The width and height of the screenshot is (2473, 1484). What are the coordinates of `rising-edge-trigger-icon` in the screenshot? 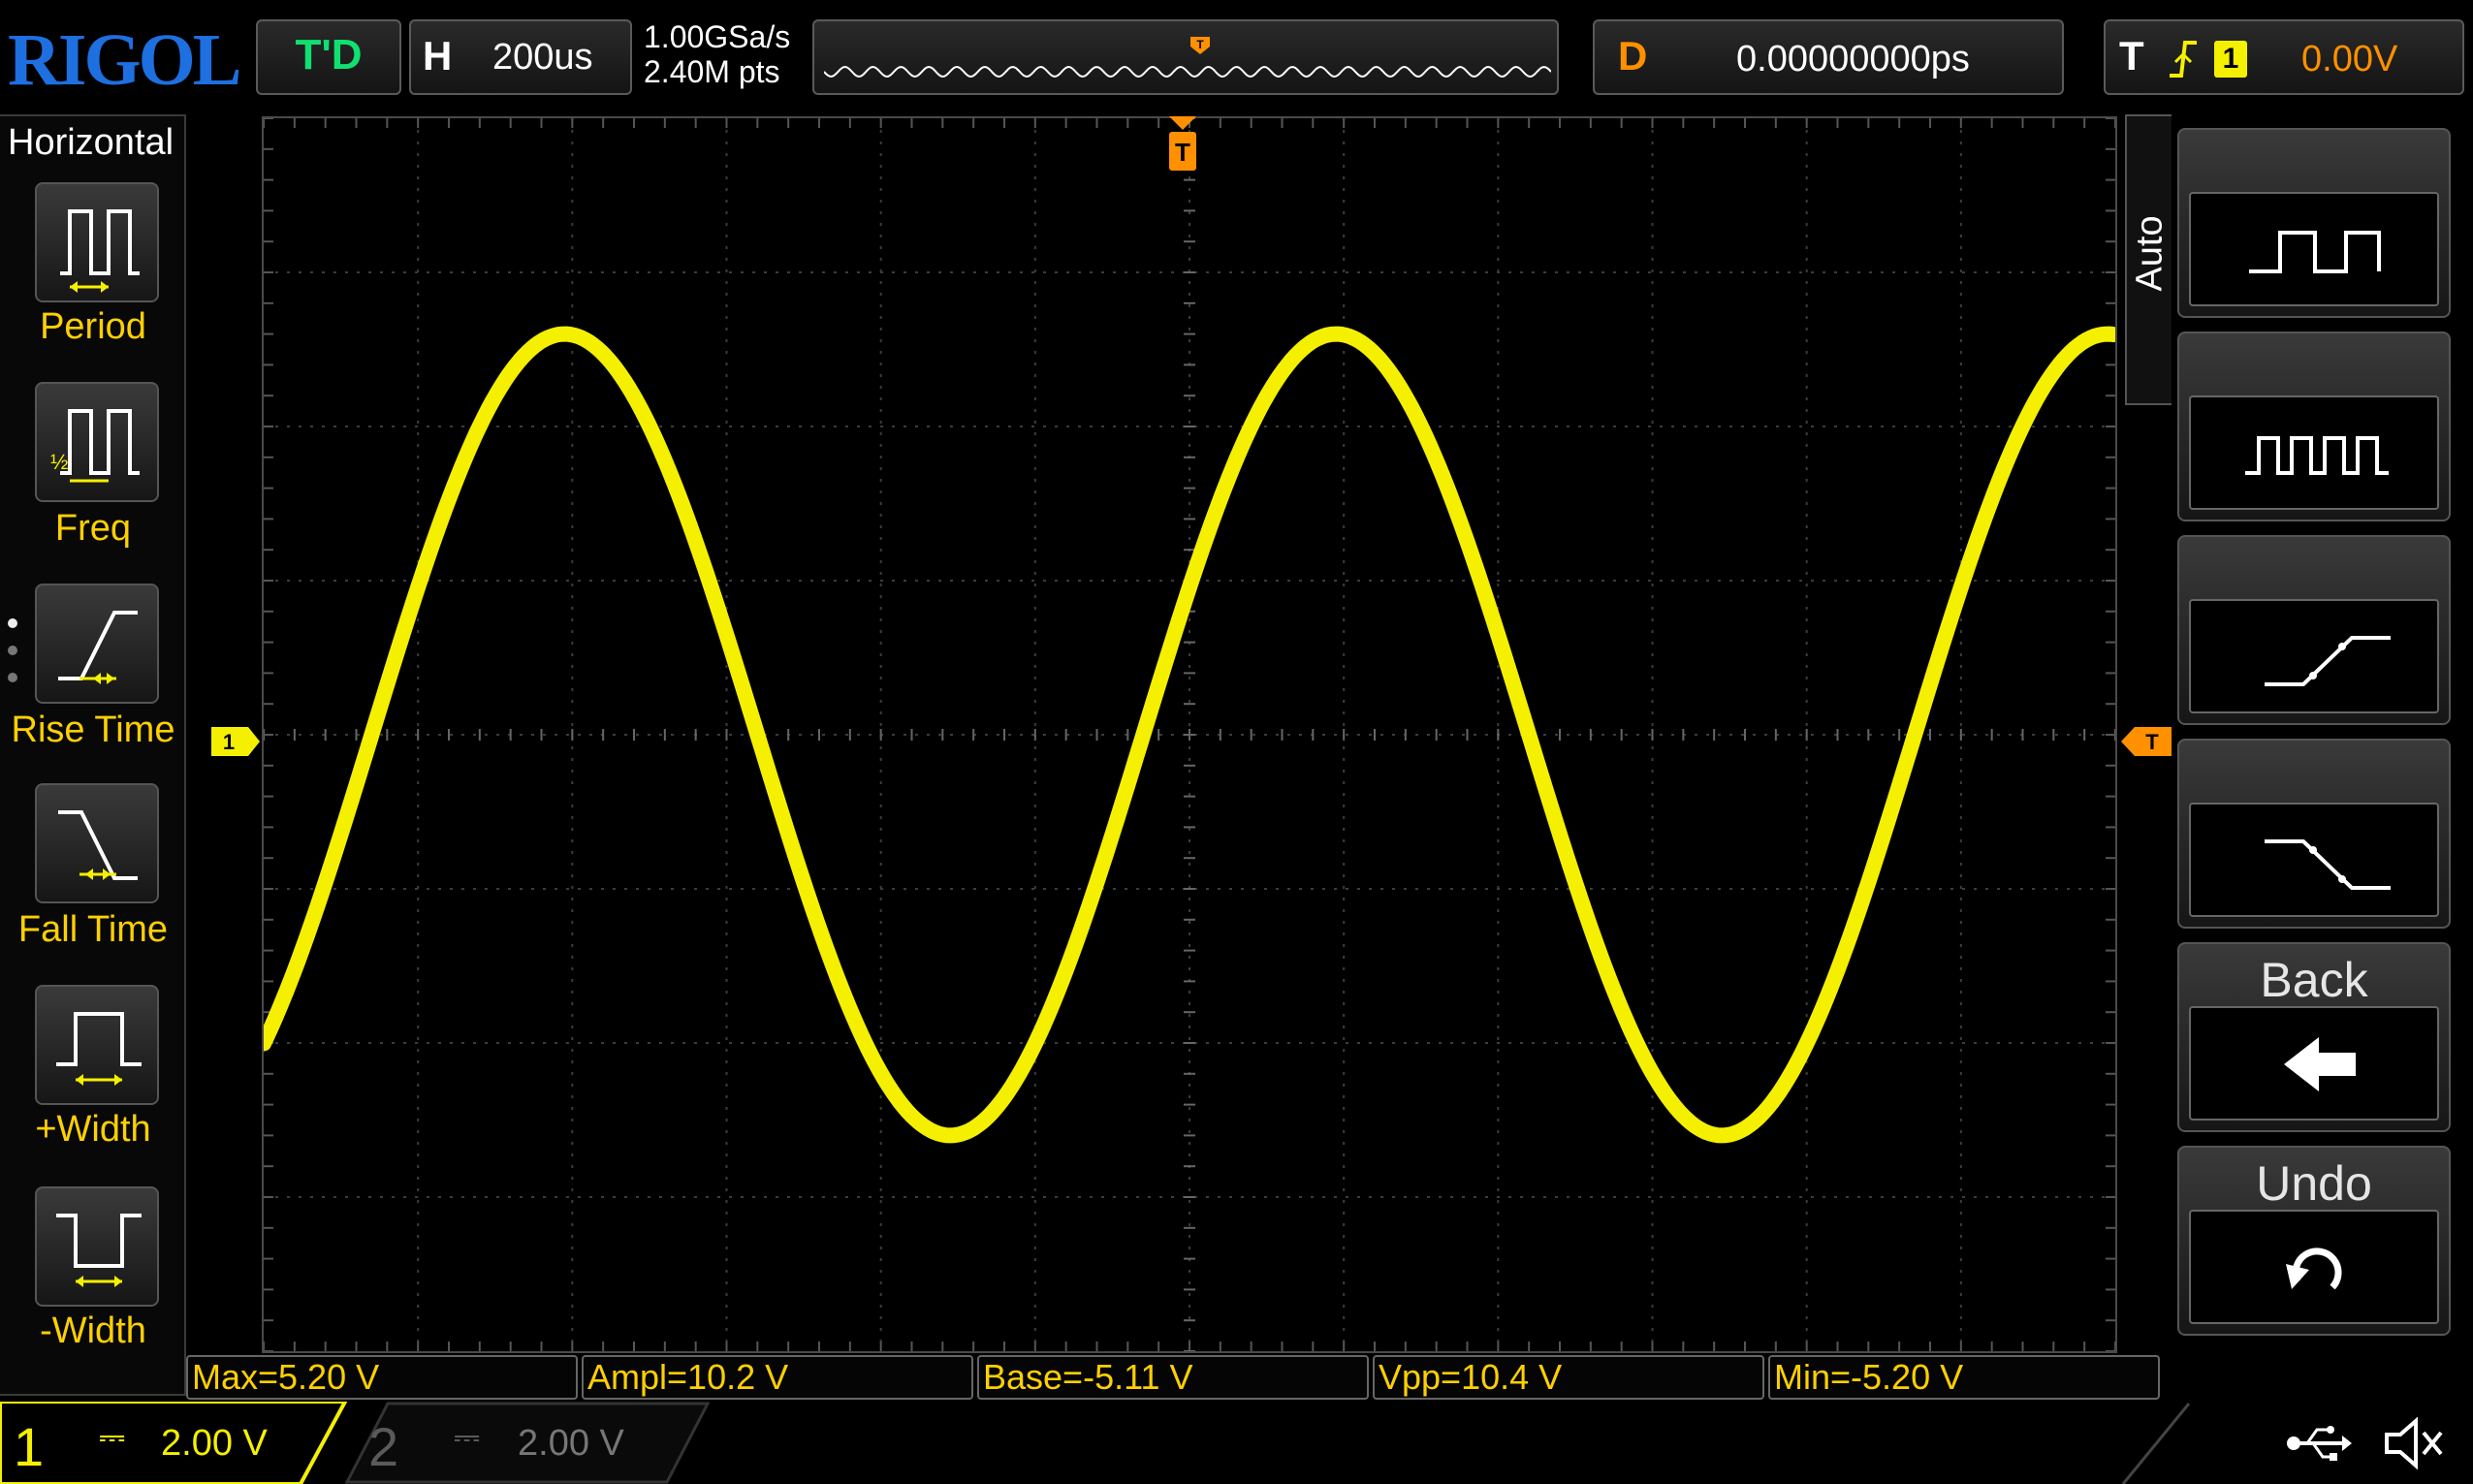 It's located at (2183, 59).